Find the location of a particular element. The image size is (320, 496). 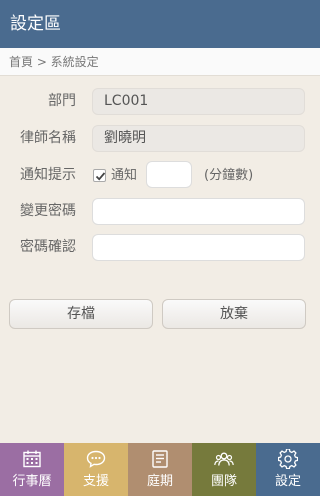

tab-settings: 設定 is located at coordinates (288, 469).